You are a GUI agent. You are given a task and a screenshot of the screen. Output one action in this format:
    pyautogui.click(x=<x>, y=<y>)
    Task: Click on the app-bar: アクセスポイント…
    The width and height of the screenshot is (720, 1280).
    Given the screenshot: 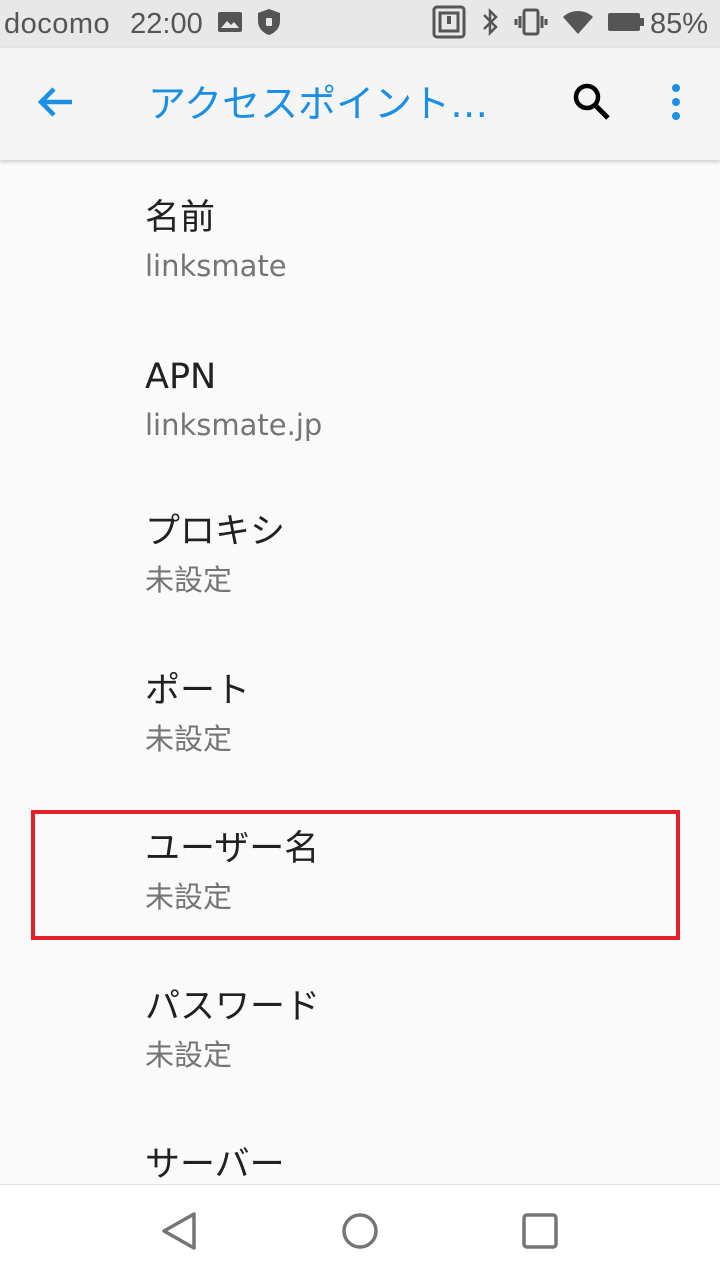 What is the action you would take?
    pyautogui.click(x=360, y=104)
    